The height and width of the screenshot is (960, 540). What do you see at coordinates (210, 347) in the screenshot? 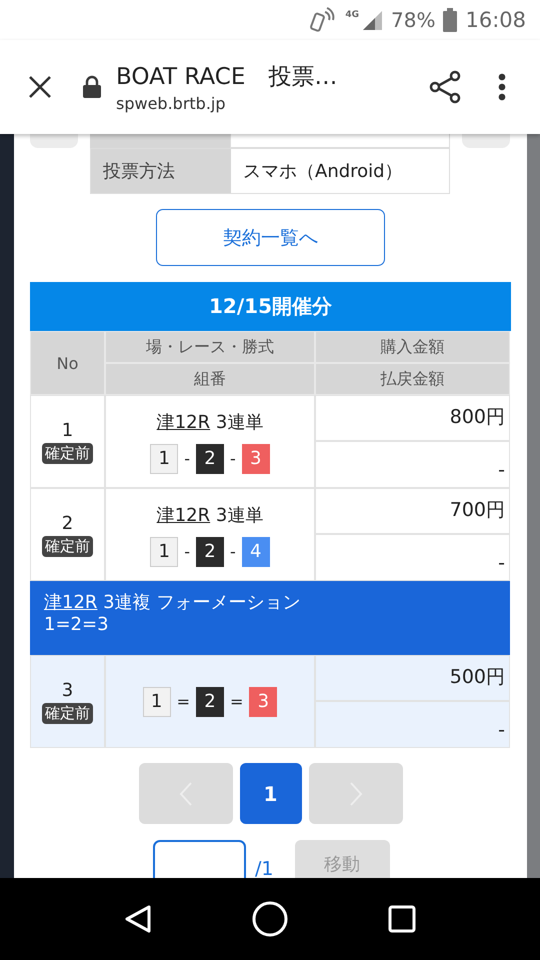
I see `column-header: 場・レース・勝式` at bounding box center [210, 347].